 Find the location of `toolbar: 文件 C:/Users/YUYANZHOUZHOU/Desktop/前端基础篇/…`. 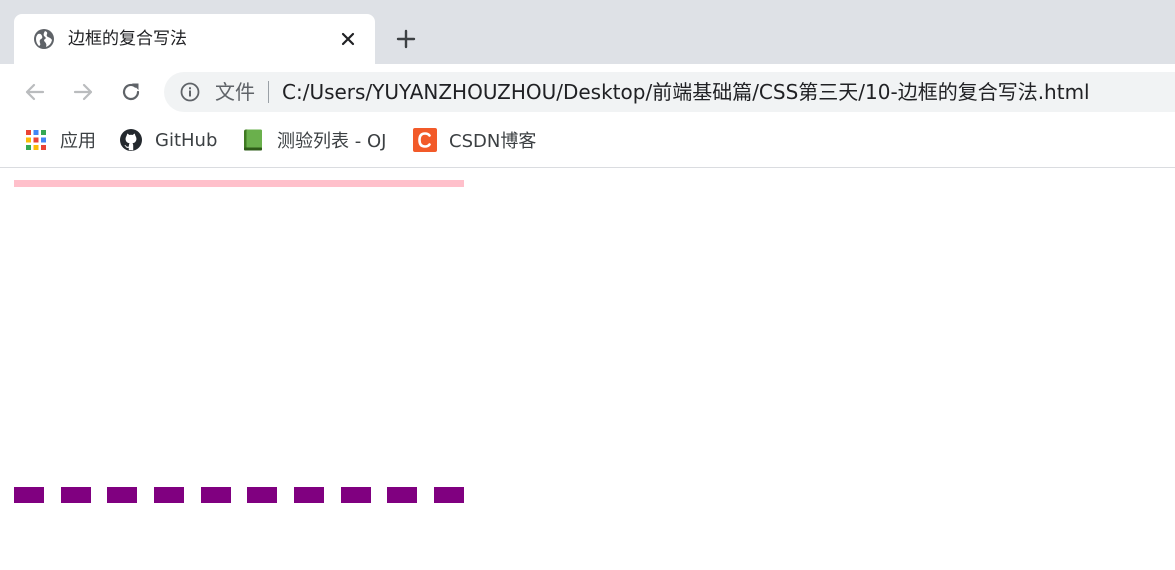

toolbar: 文件 C:/Users/YUYANZHOUZHOU/Desktop/前端基础篇/… is located at coordinates (587, 92).